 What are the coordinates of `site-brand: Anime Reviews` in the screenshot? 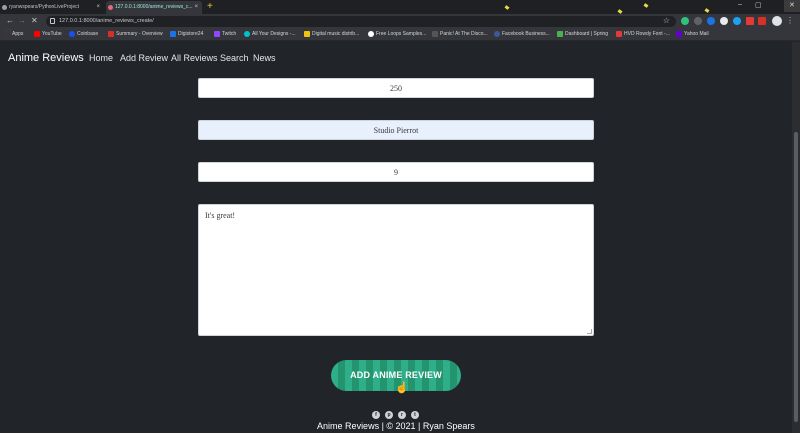 It's located at (46, 58).